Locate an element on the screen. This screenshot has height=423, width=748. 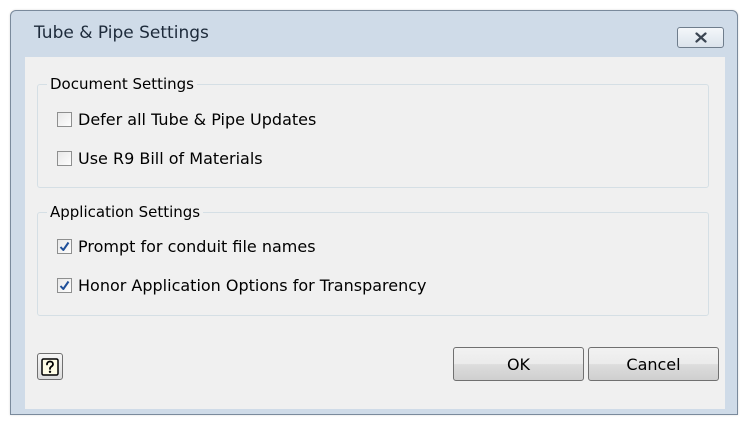
prompt-conduit-option: Prompt for conduit file names is located at coordinates (186, 246).